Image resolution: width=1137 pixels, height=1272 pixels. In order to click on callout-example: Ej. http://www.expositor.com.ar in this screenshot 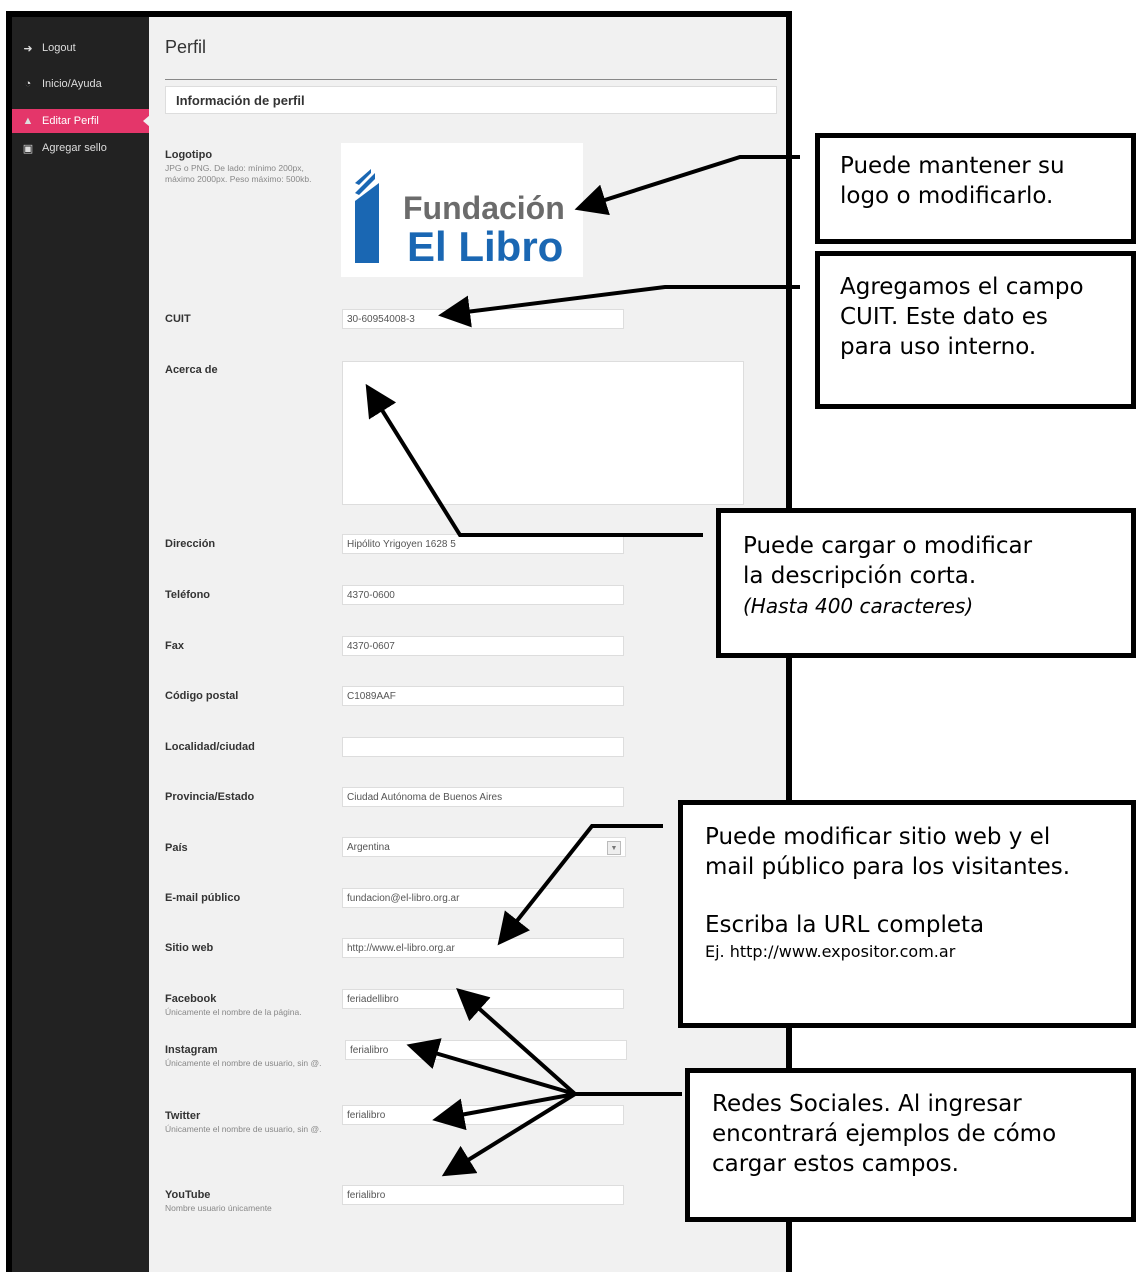, I will do `click(830, 951)`.